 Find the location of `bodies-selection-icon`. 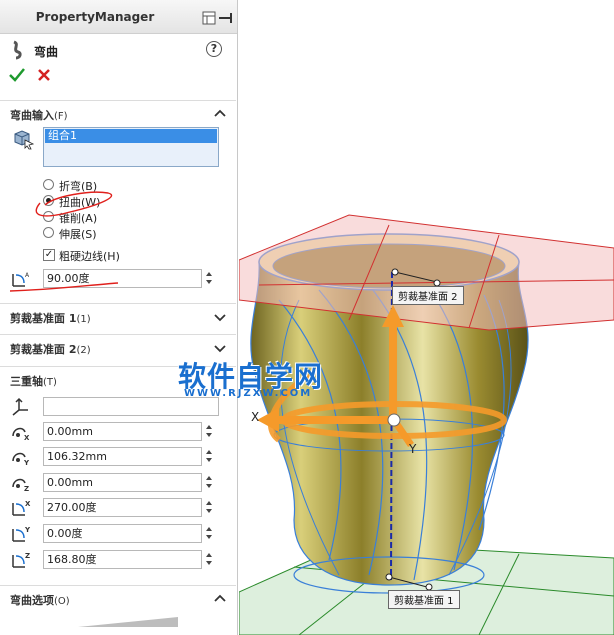

bodies-selection-icon is located at coordinates (24, 140).